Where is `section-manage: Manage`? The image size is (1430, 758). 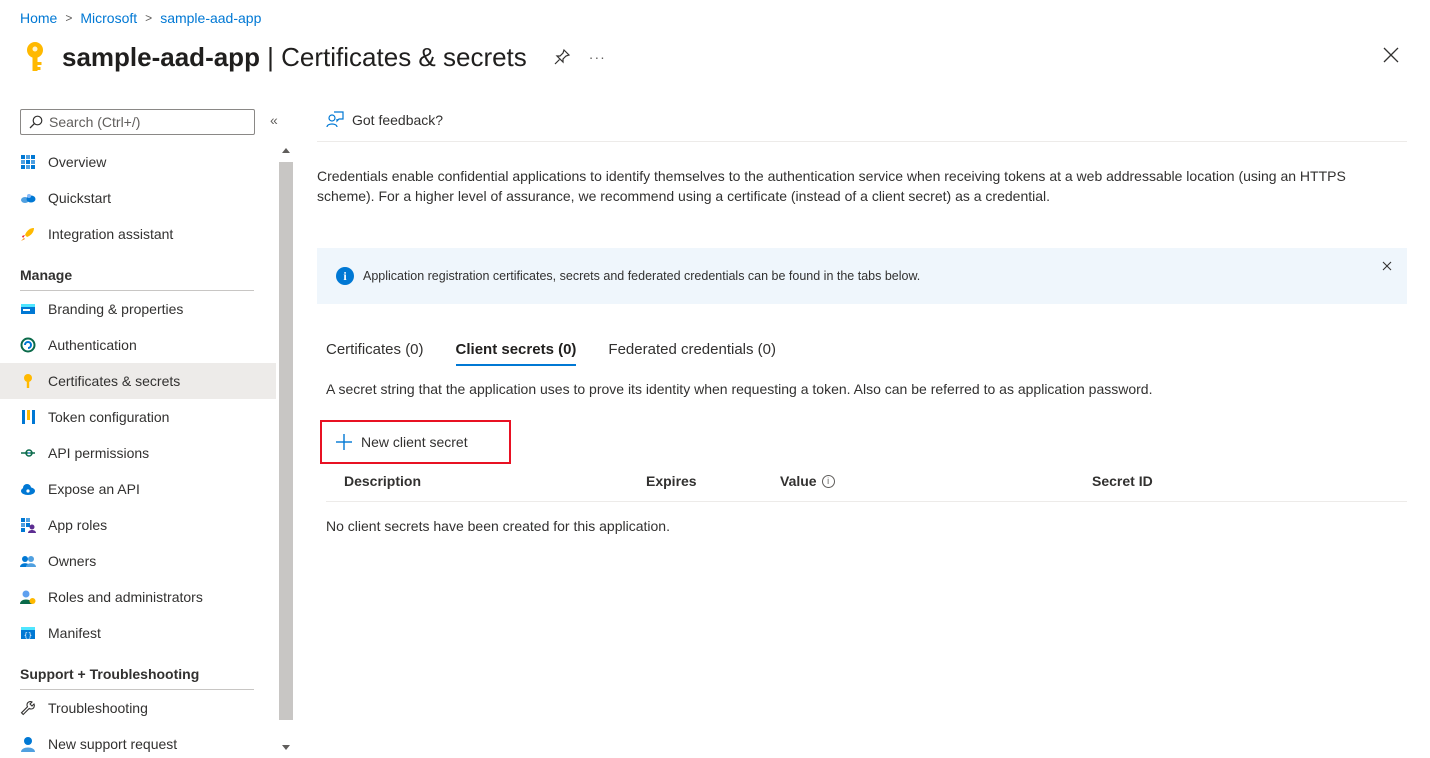
section-manage: Manage is located at coordinates (46, 275).